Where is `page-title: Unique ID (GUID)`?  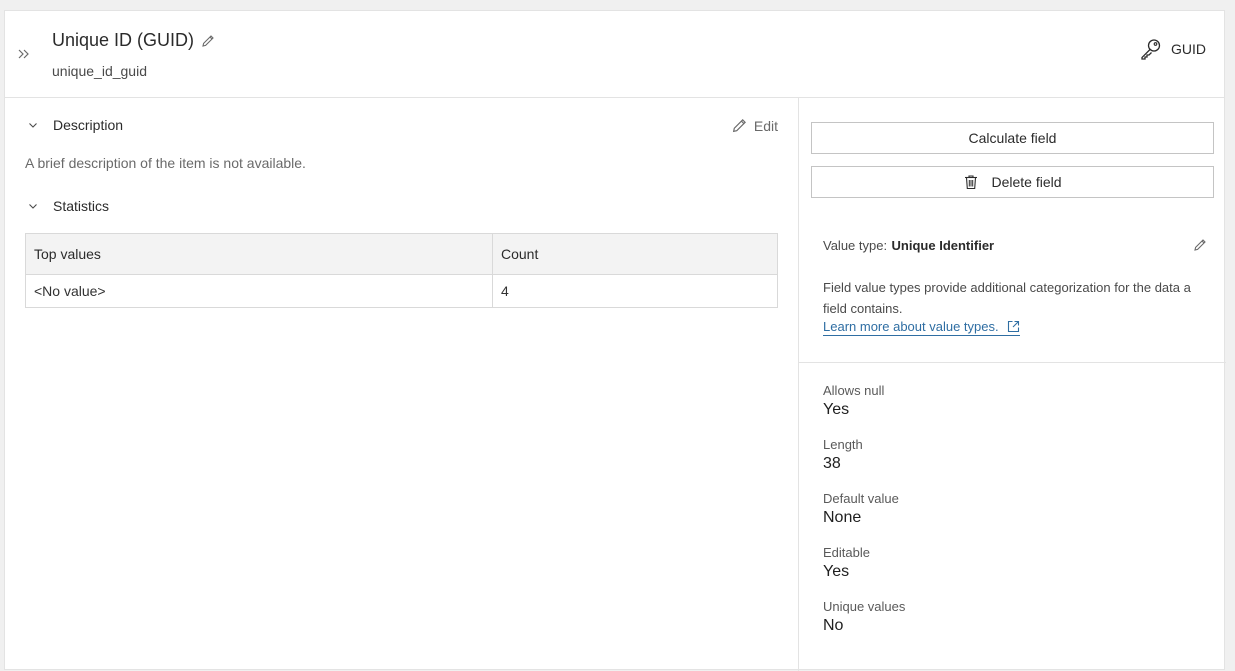 page-title: Unique ID (GUID) is located at coordinates (123, 40).